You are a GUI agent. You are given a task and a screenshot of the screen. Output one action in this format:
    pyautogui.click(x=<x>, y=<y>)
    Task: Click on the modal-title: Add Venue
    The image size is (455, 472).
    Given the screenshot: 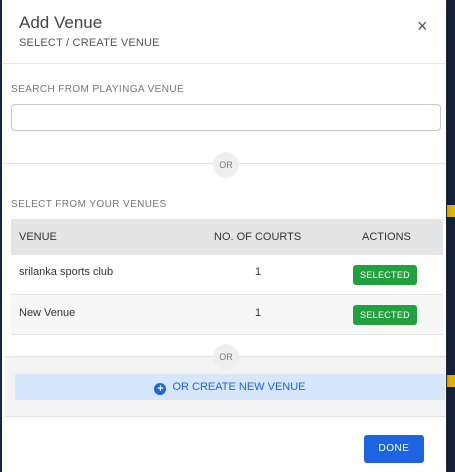 What is the action you would take?
    pyautogui.click(x=61, y=22)
    